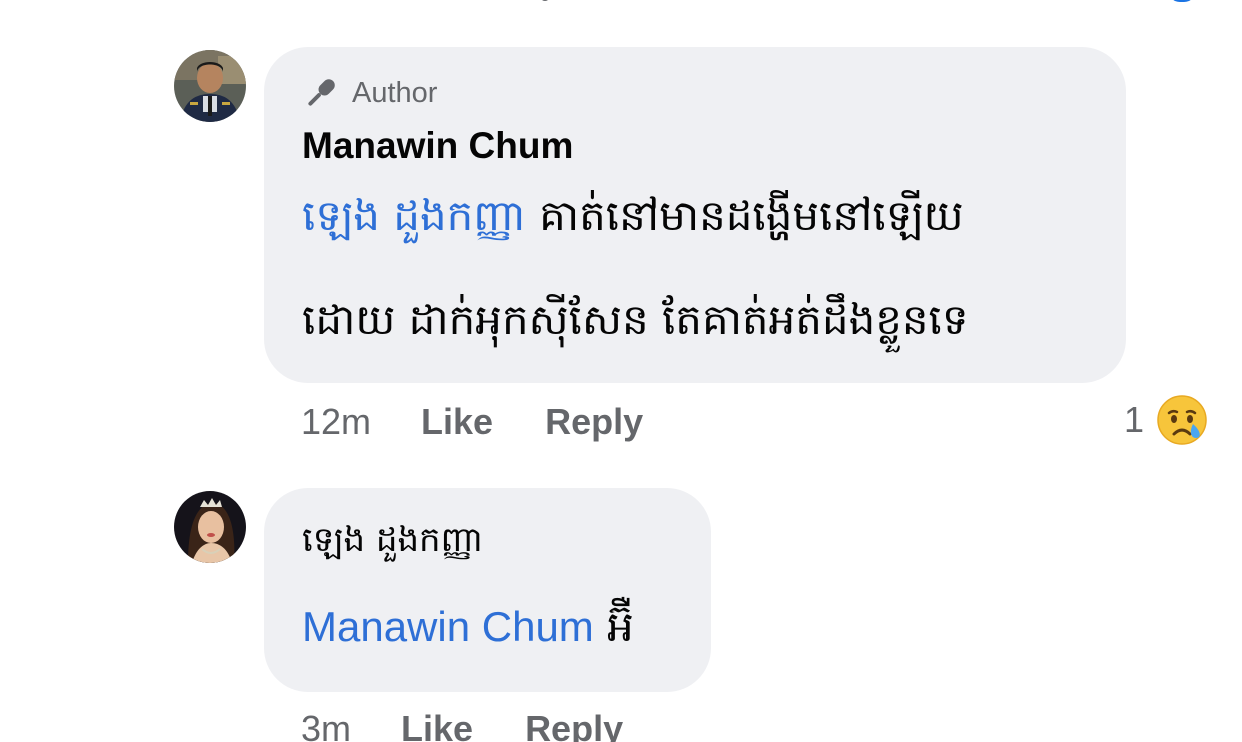 This screenshot has height=742, width=1242. I want to click on comment-text: គាត់នៅមានដង្ហើមនៅឡើយ, so click(751, 215).